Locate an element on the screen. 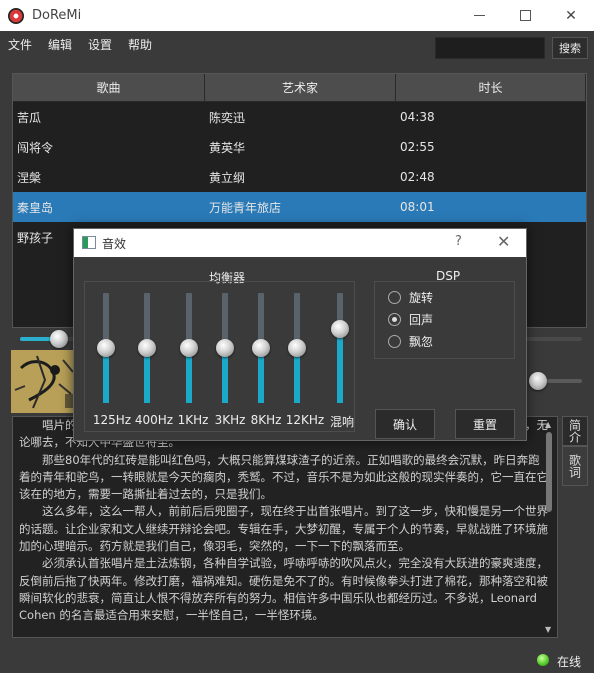  song-title: 苦瓜 is located at coordinates (29, 117).